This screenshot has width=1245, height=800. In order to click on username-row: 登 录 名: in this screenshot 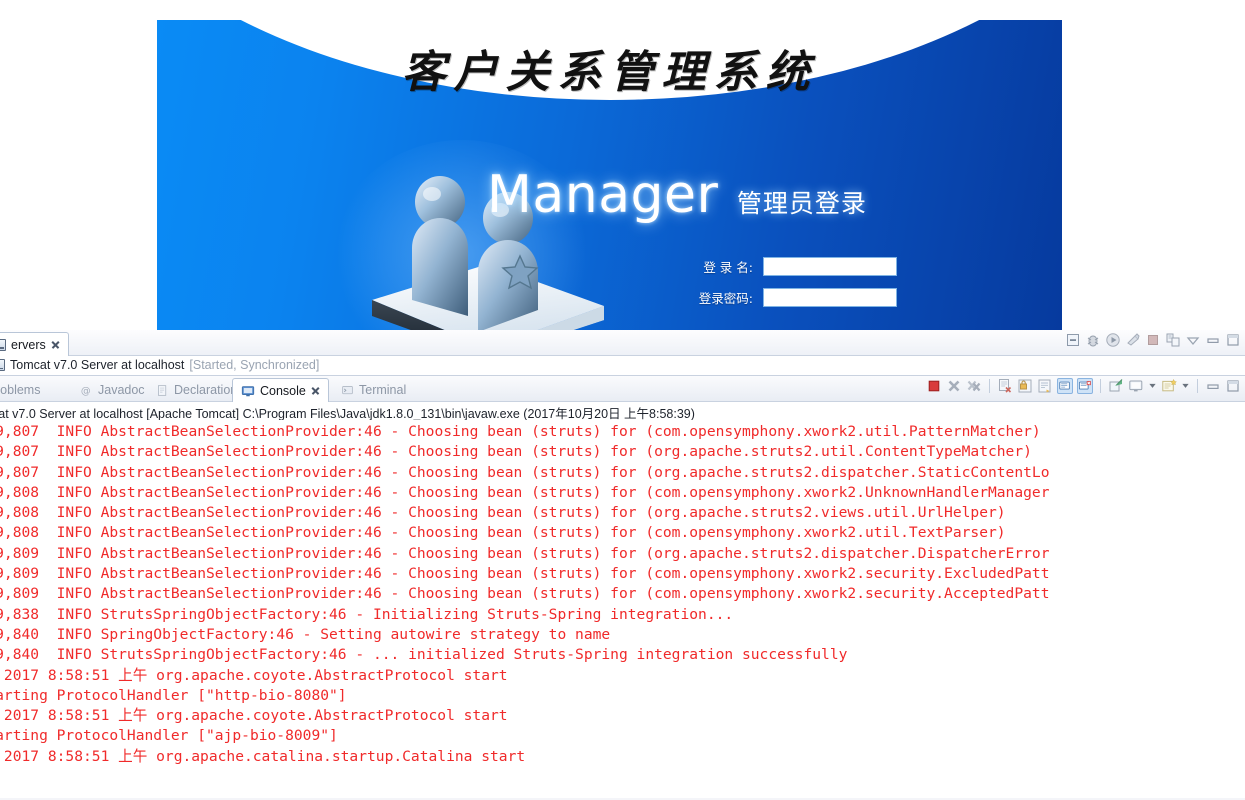, I will do `click(787, 266)`.